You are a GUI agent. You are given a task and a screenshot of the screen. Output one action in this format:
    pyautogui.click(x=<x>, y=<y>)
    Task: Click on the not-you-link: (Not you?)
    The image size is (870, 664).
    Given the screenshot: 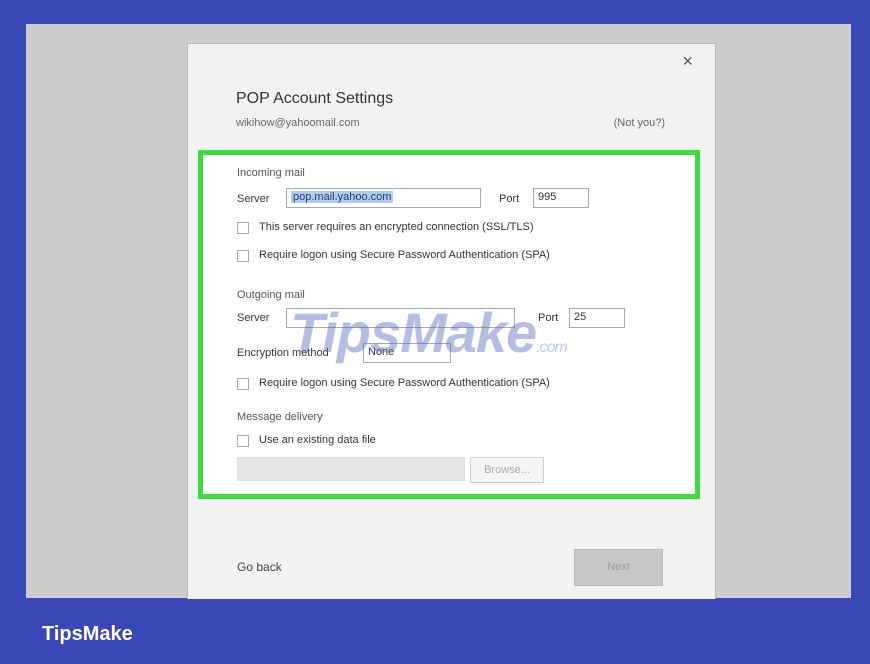 What is the action you would take?
    pyautogui.click(x=639, y=123)
    